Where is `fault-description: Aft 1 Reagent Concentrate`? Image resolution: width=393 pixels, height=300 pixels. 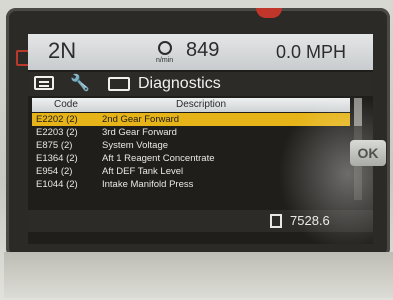 fault-description: Aft 1 Reagent Concentrate is located at coordinates (158, 158).